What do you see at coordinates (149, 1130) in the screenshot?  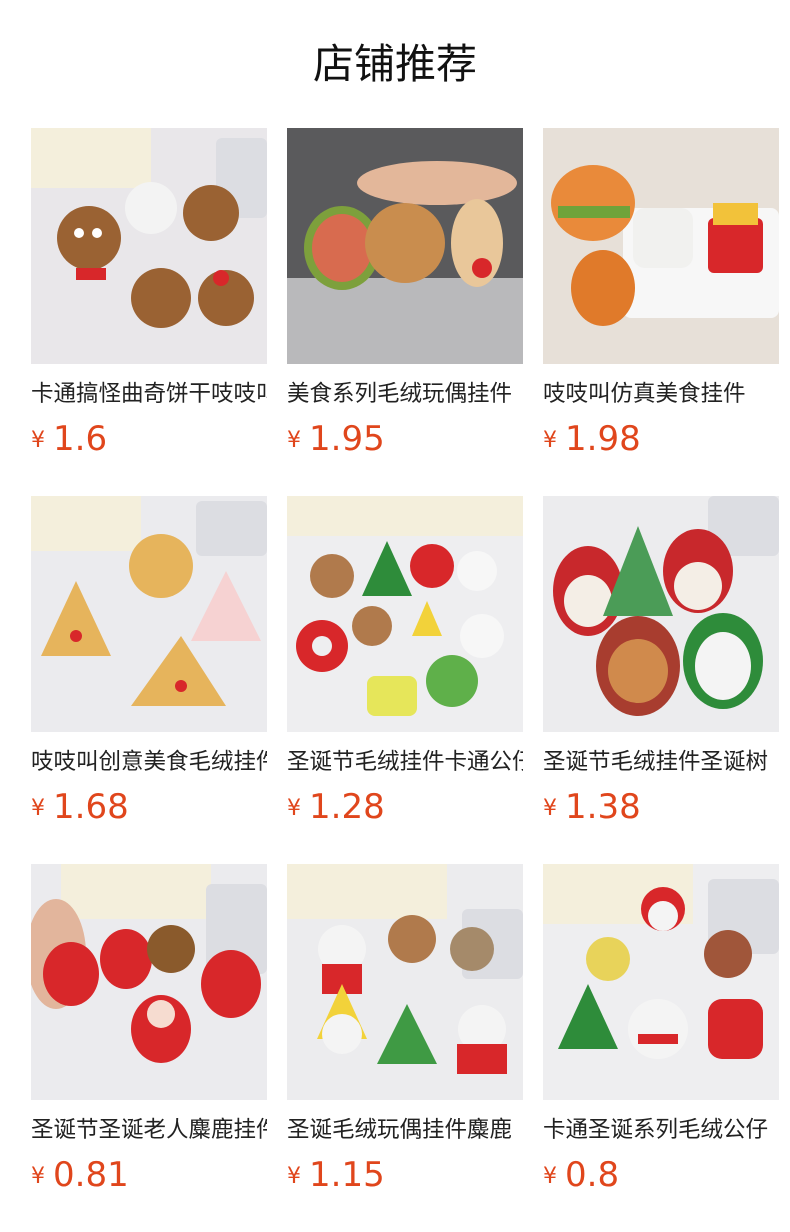 I see `product-name: 圣诞节圣诞老人麋鹿挂件` at bounding box center [149, 1130].